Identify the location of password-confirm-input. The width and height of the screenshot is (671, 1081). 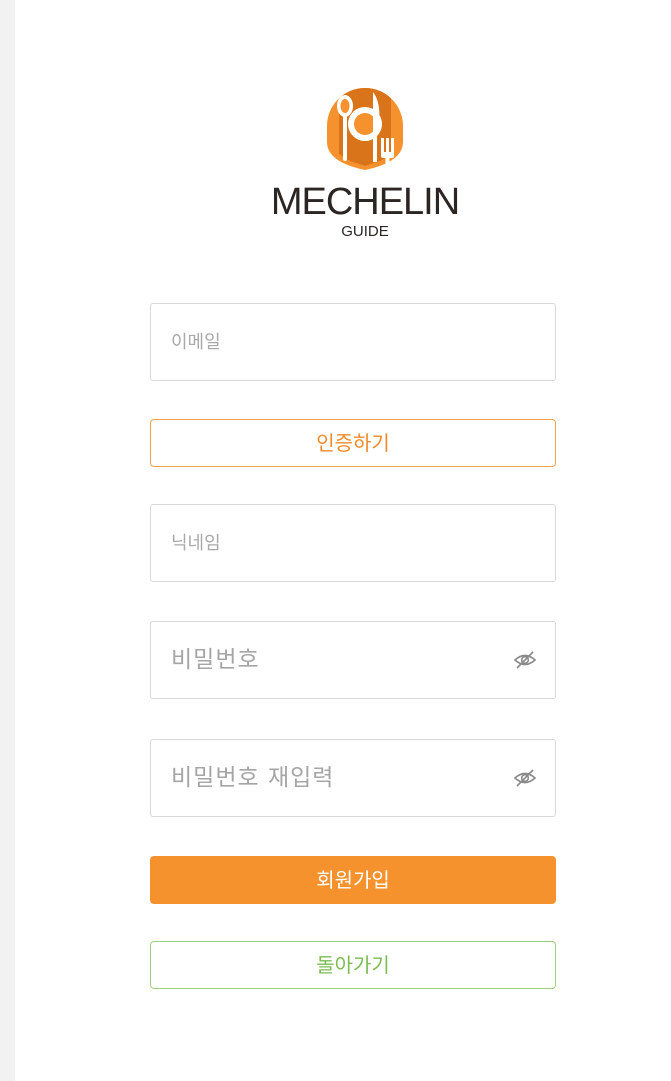
(336, 778).